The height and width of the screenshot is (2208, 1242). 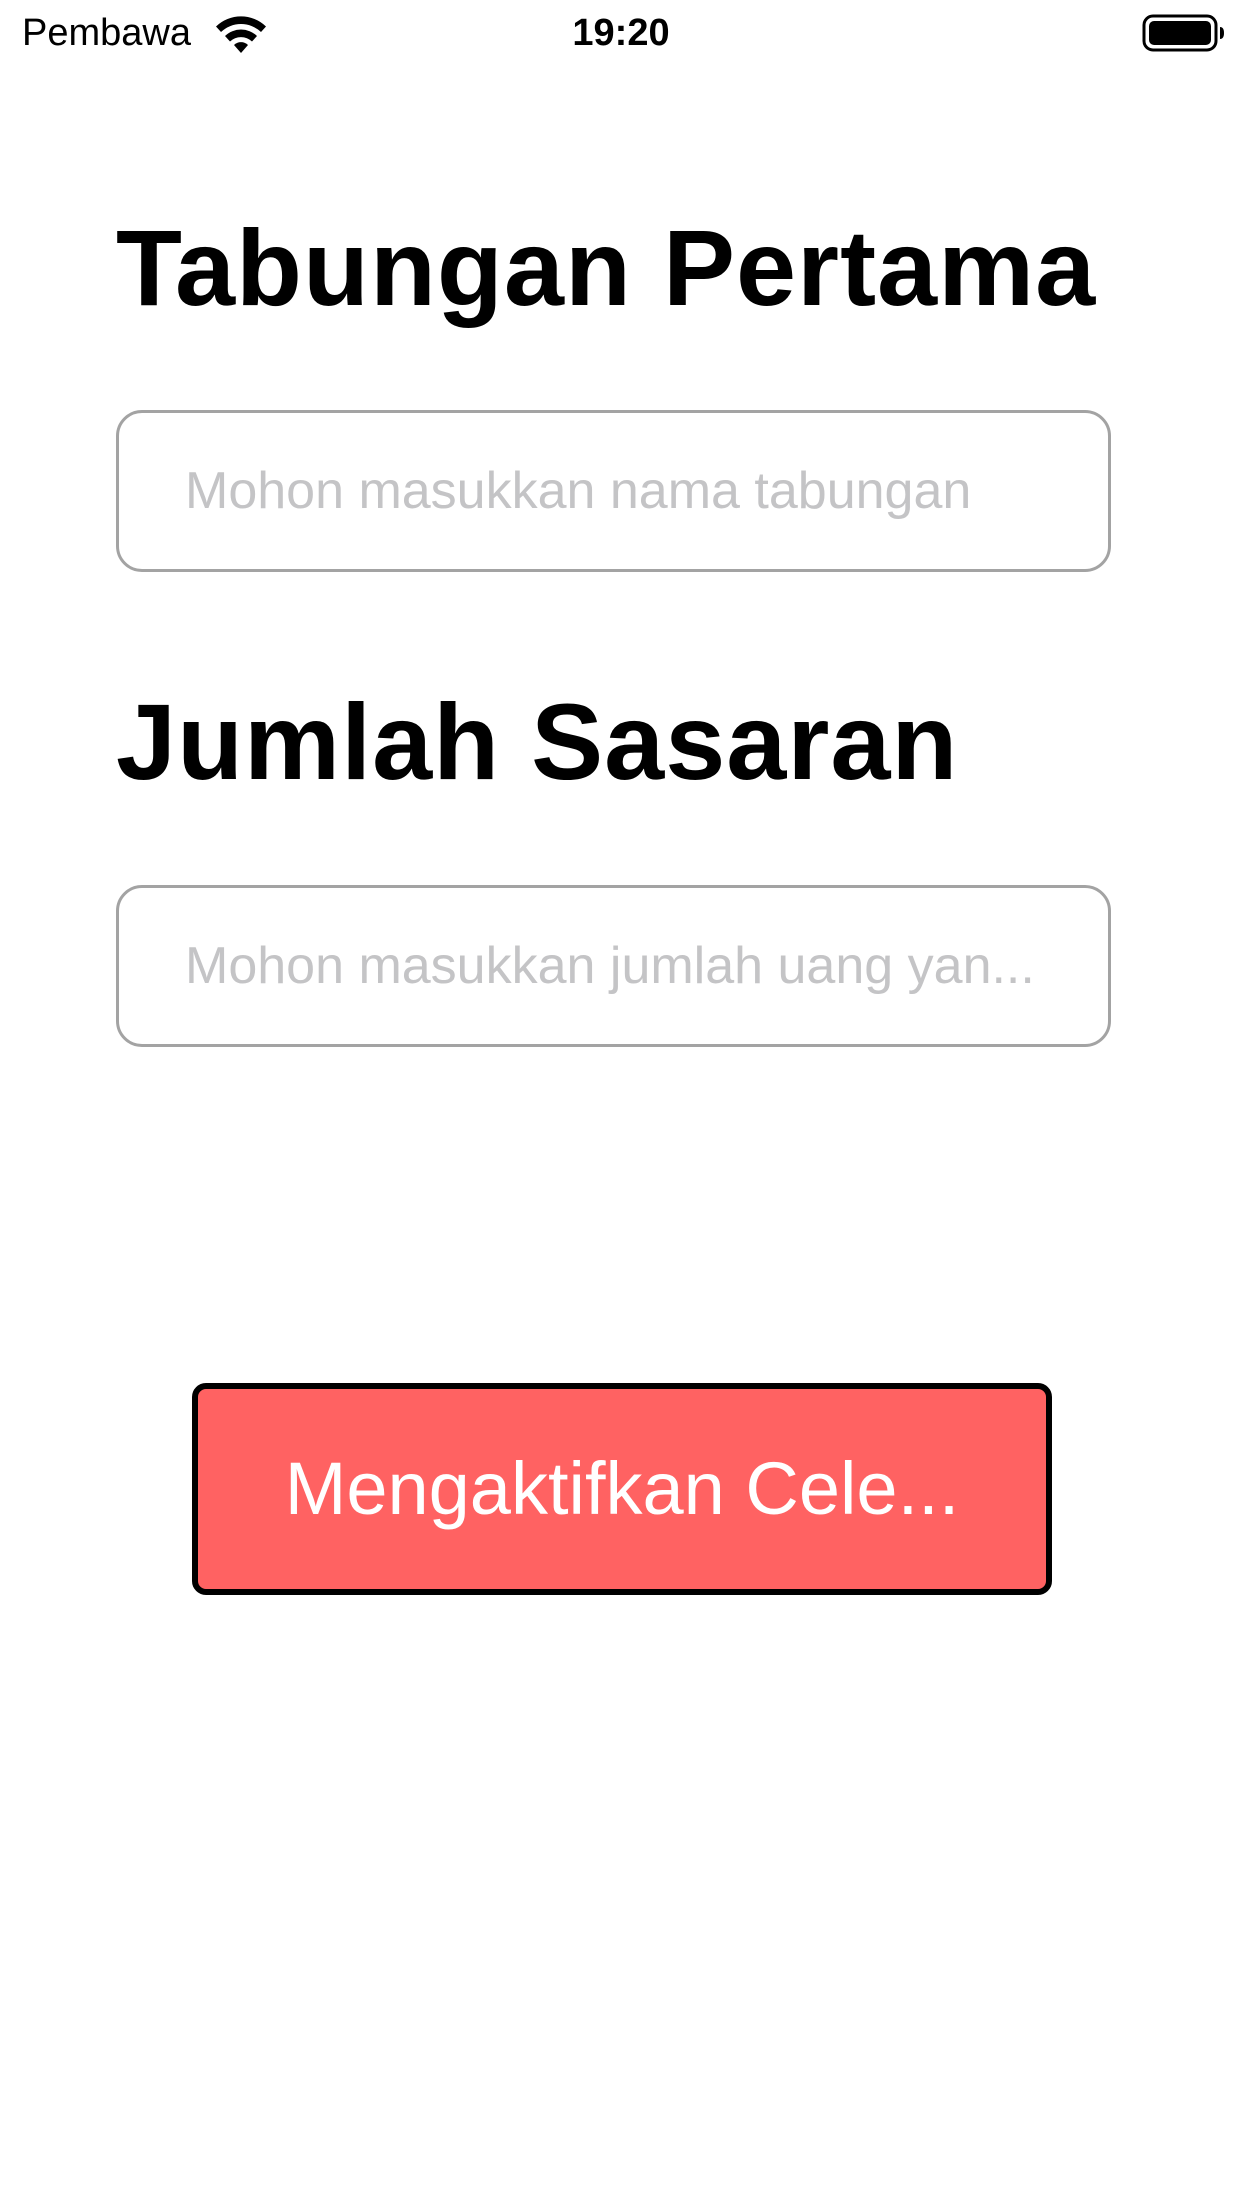 What do you see at coordinates (613, 966) in the screenshot?
I see `target-amount-input` at bounding box center [613, 966].